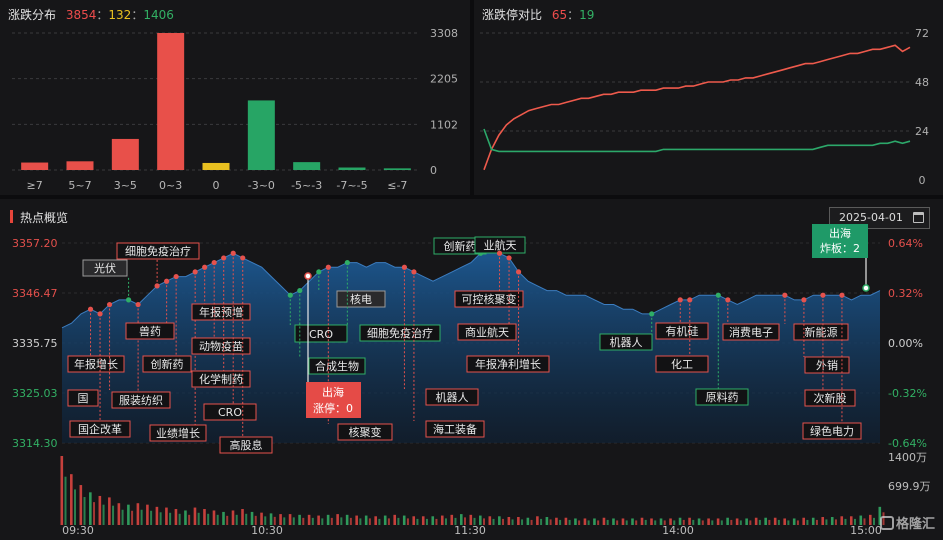 The height and width of the screenshot is (540, 943). I want to click on marker-label: 细胞免疫治疗, so click(400, 333).